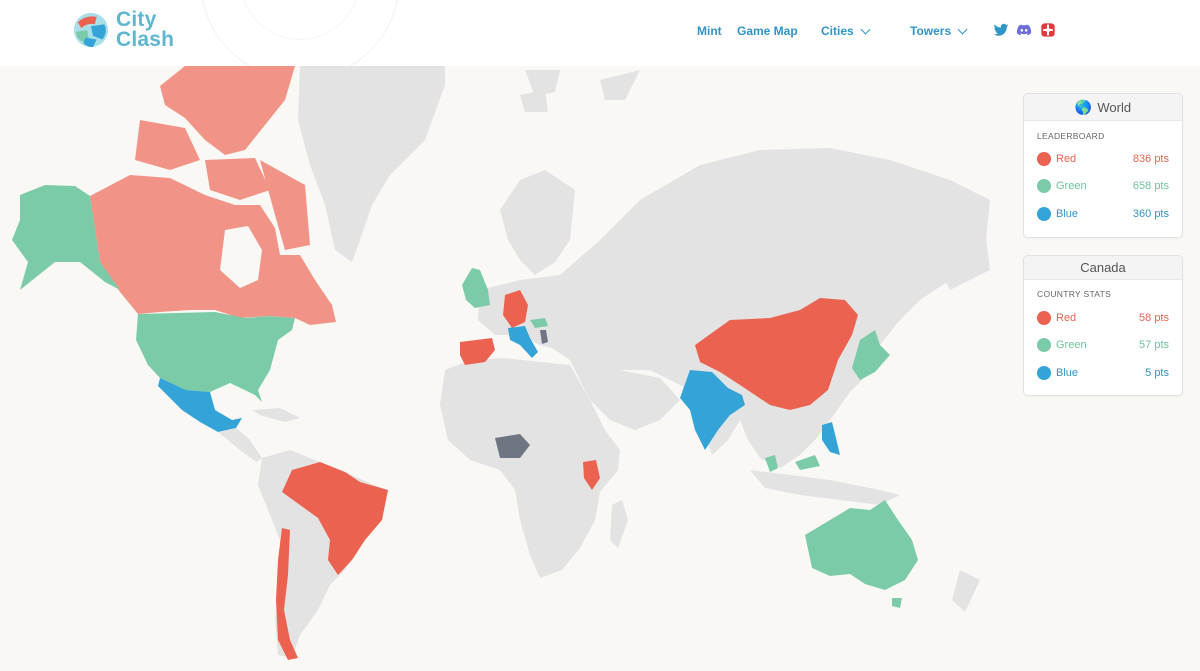 The image size is (1200, 671). Describe the element at coordinates (1150, 213) in the screenshot. I see `team-points: 360 pts` at that location.